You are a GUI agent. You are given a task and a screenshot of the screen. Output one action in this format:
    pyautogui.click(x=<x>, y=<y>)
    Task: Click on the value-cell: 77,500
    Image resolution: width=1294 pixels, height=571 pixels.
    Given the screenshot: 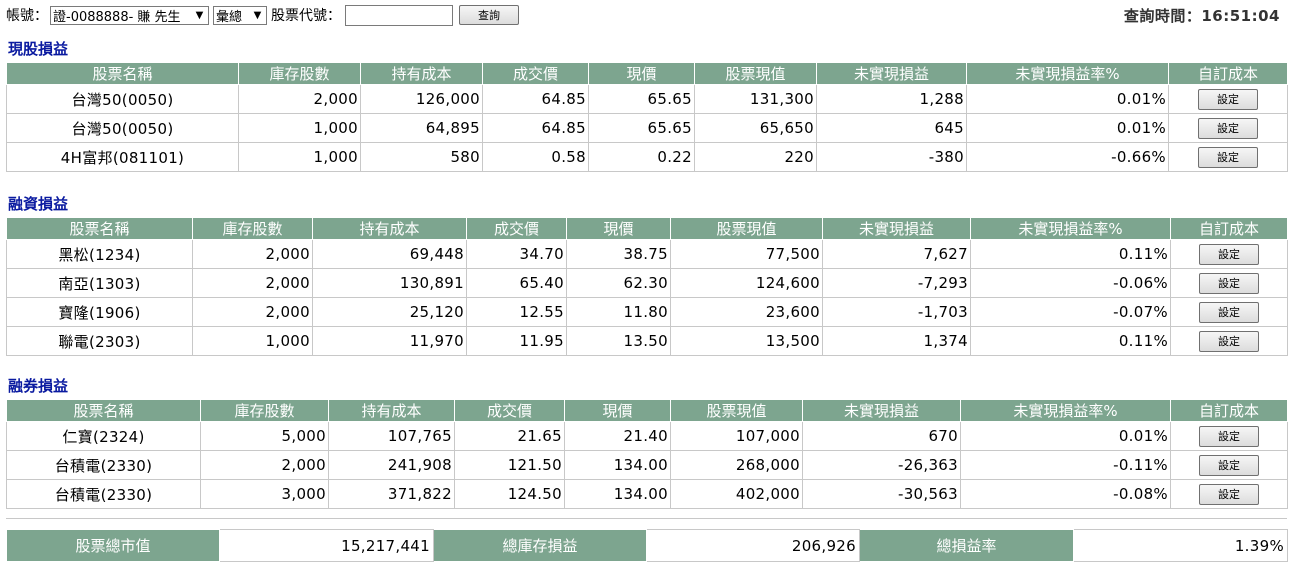 What is the action you would take?
    pyautogui.click(x=746, y=254)
    